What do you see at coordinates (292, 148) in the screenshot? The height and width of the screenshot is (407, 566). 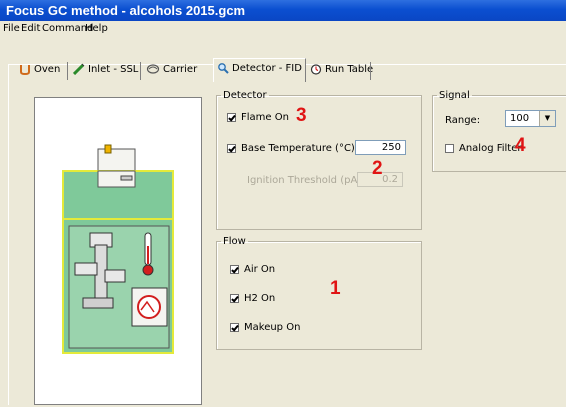 I see `base-temperature-checkbox: Base Temperature (°C):` at bounding box center [292, 148].